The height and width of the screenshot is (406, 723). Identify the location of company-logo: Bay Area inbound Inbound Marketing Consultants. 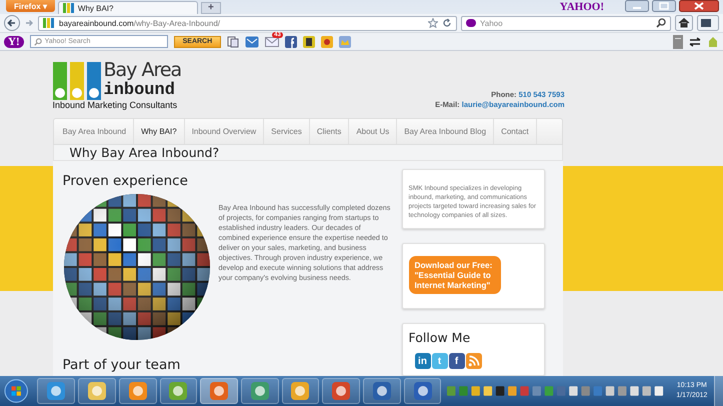
(117, 84).